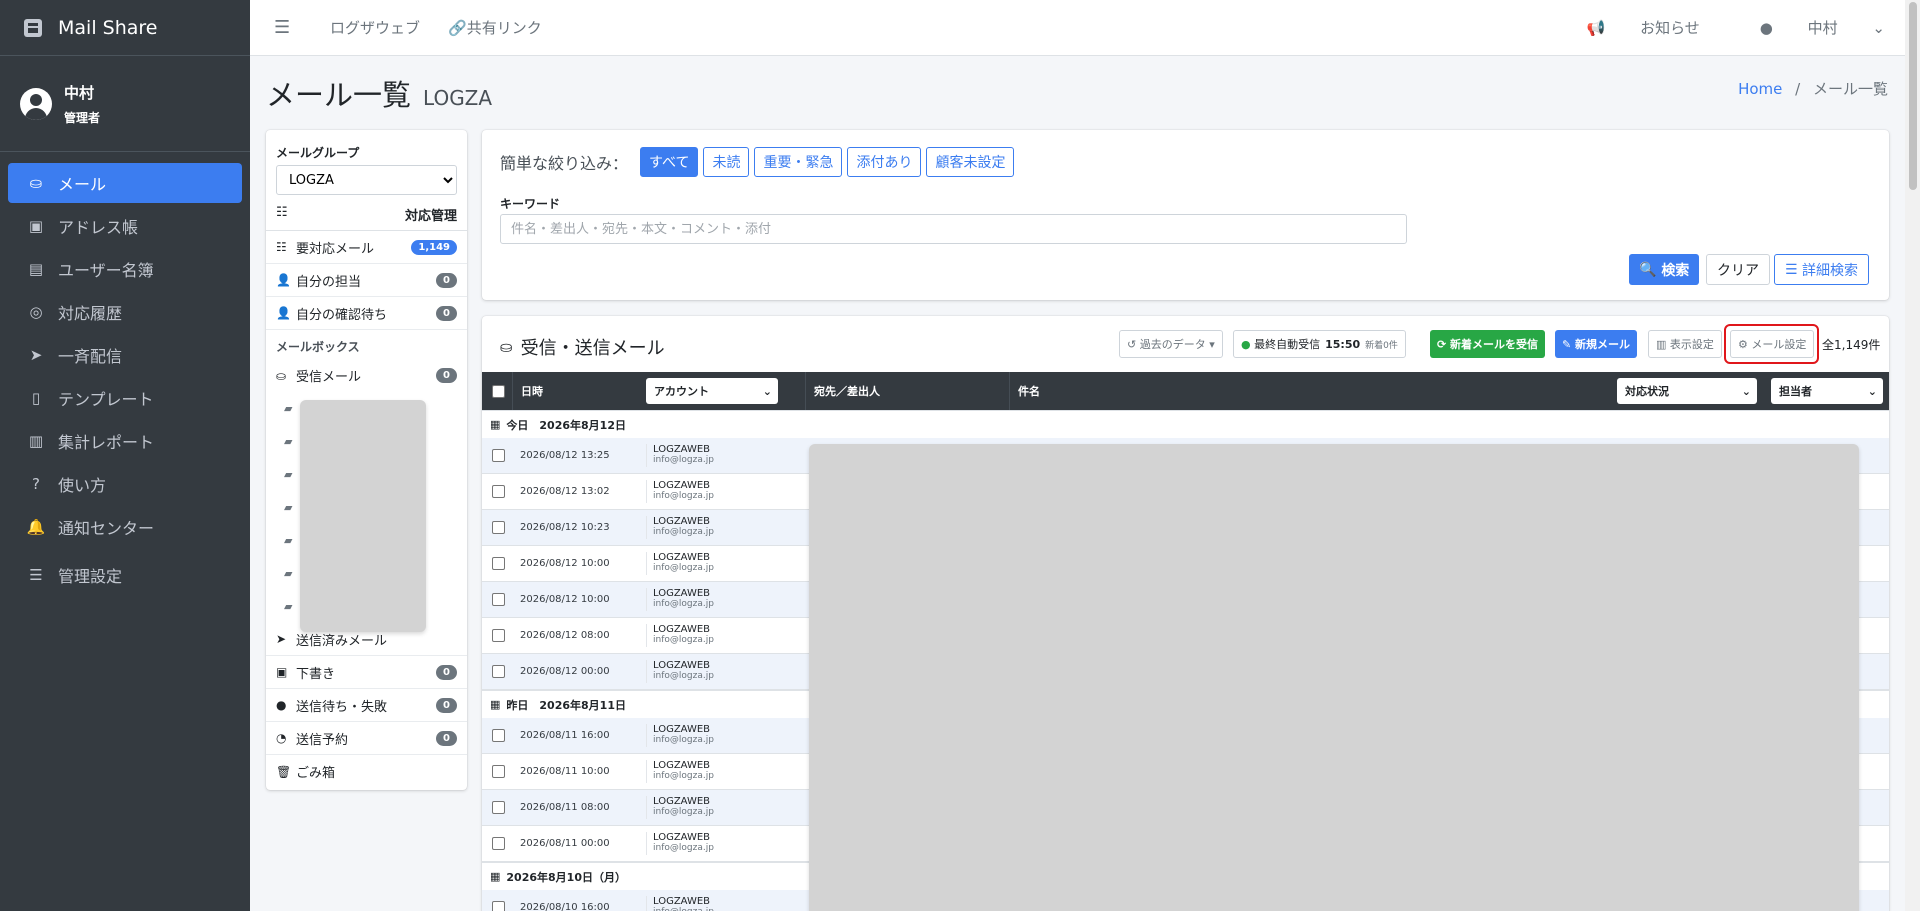 This screenshot has width=1920, height=911. I want to click on list-item-my-review: 👤 自分の確認待ち 0, so click(366, 313).